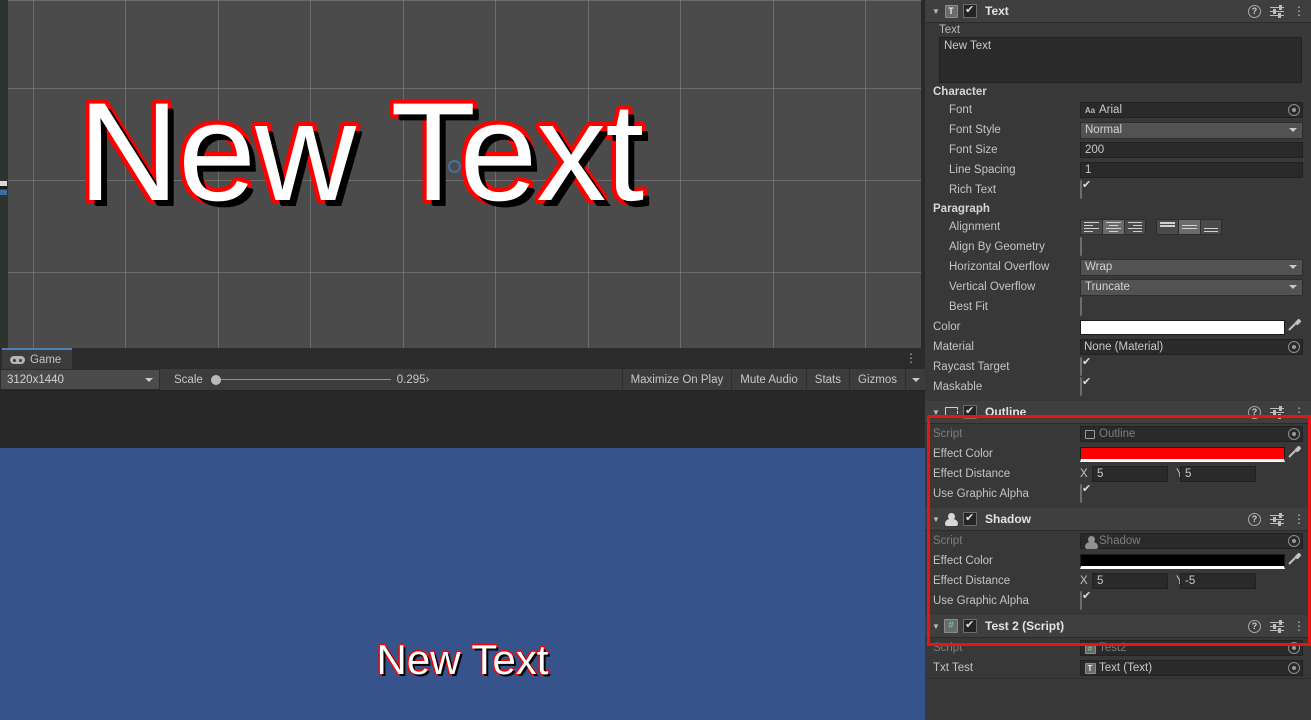 The width and height of the screenshot is (1311, 720). Describe the element at coordinates (1118, 626) in the screenshot. I see `component-header-test2: ▼ # Test 2 (Script) ? ⋮` at that location.